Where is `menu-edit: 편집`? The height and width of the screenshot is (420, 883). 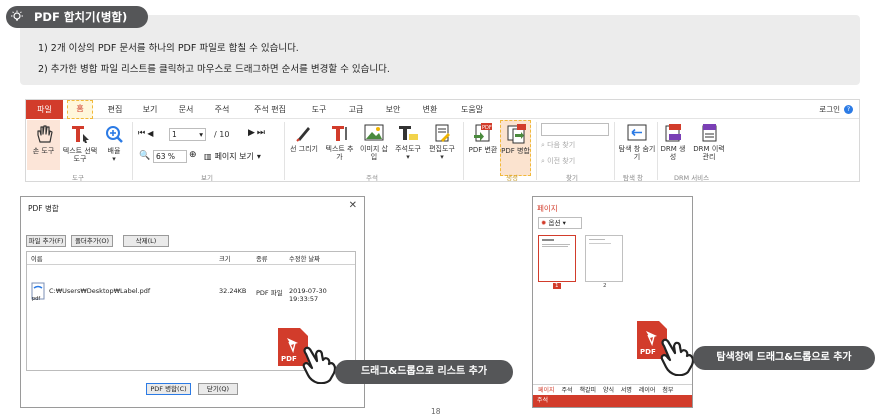 menu-edit: 편집 is located at coordinates (115, 109).